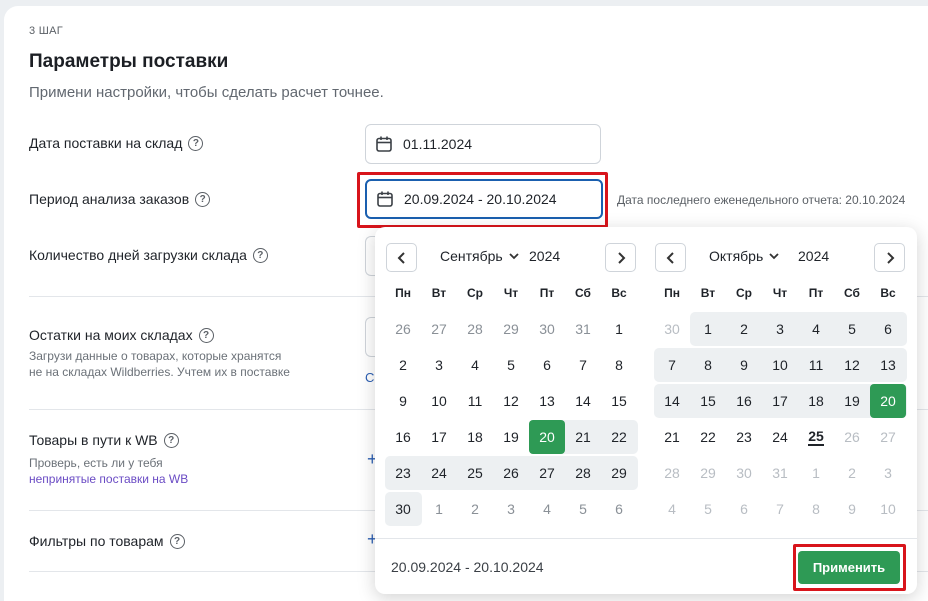  Describe the element at coordinates (744, 256) in the screenshot. I see `right-month-select: Октябрь` at that location.